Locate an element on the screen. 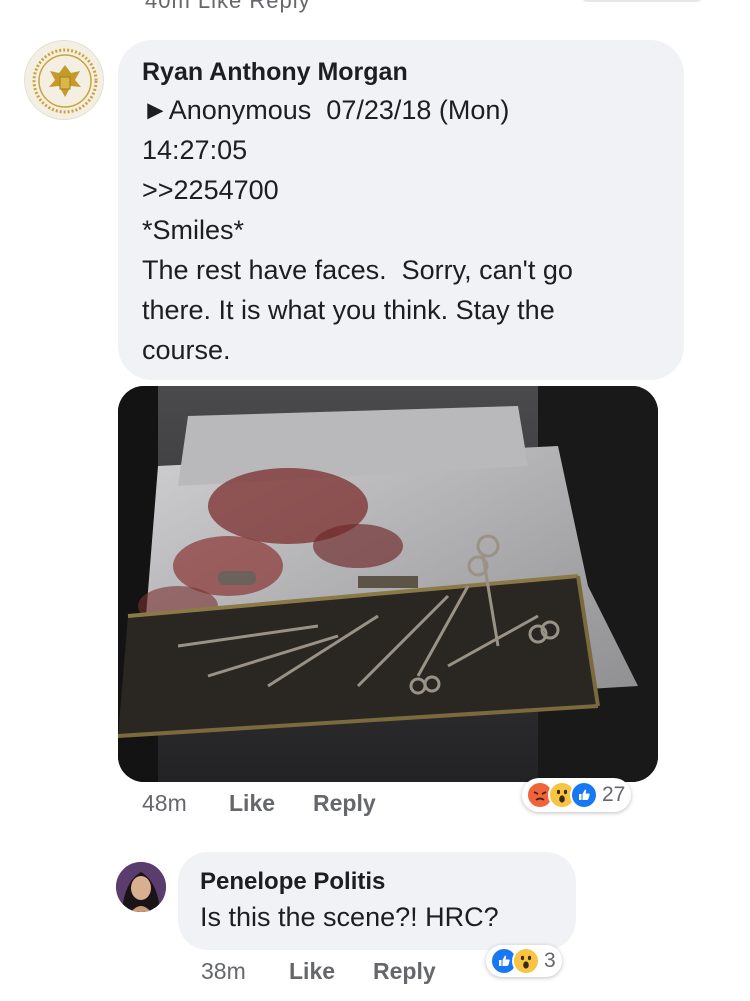  reply-timestamp: 38m is located at coordinates (223, 971).